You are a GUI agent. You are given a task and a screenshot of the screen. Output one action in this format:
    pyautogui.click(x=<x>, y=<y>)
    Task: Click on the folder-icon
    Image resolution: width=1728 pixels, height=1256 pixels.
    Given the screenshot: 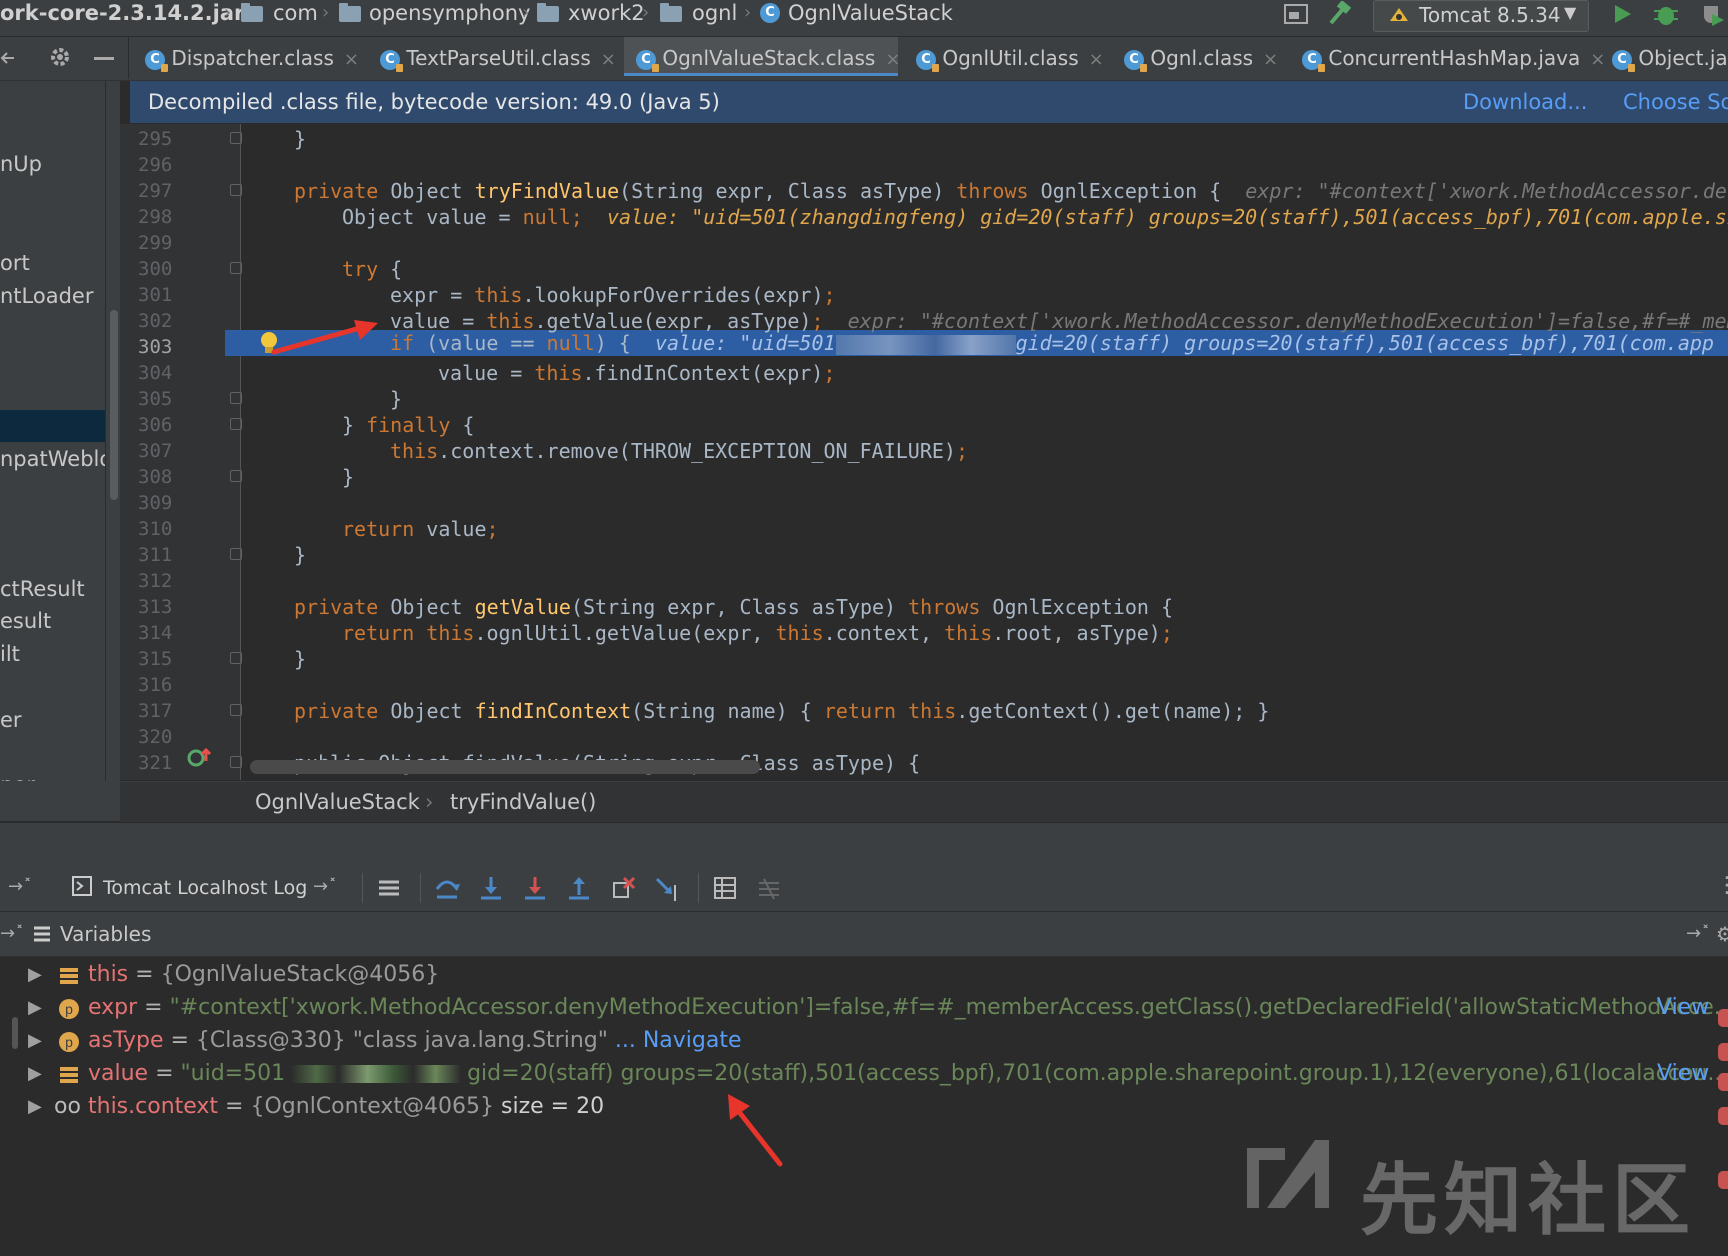 What is the action you would take?
    pyautogui.click(x=548, y=12)
    